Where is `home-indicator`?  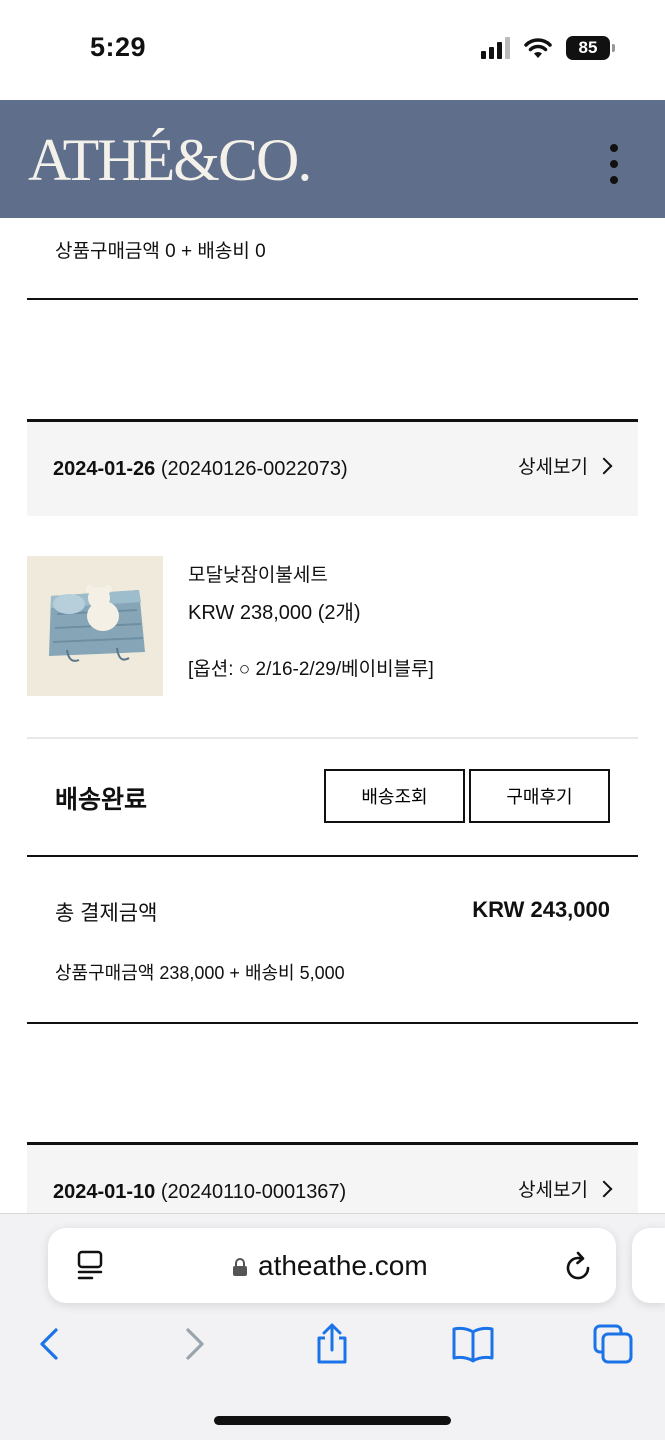 home-indicator is located at coordinates (332, 1420).